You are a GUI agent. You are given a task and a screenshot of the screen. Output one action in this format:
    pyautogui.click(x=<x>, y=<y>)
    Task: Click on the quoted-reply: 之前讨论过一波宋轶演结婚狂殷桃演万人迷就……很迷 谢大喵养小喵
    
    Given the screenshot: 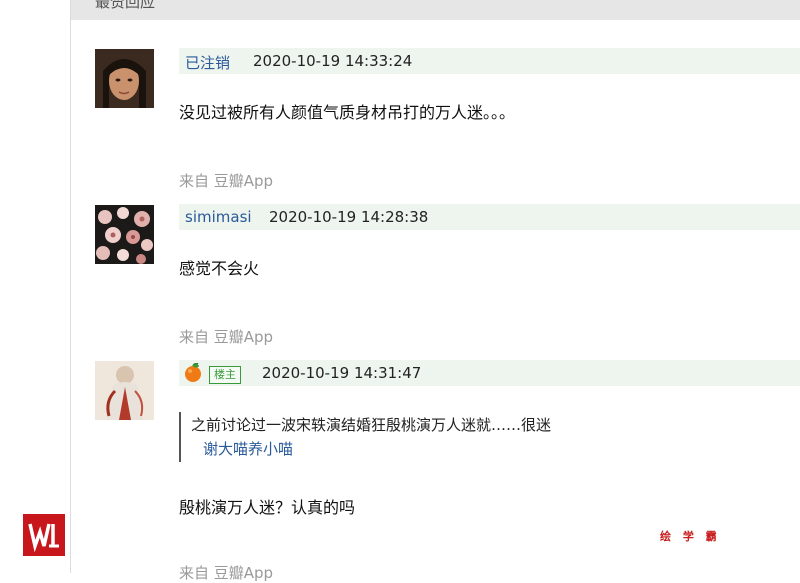 What is the action you would take?
    pyautogui.click(x=390, y=437)
    